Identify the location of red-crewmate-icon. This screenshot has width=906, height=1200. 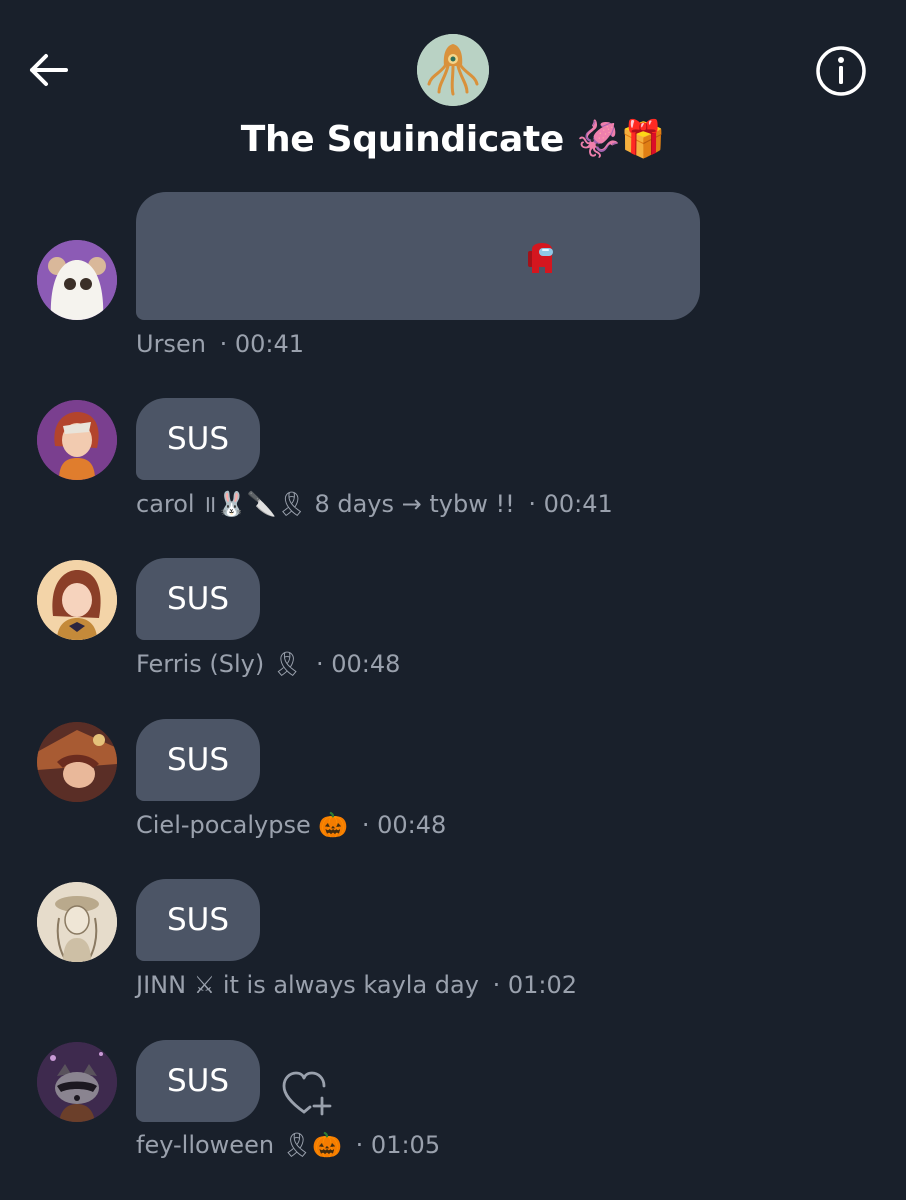
(540, 258).